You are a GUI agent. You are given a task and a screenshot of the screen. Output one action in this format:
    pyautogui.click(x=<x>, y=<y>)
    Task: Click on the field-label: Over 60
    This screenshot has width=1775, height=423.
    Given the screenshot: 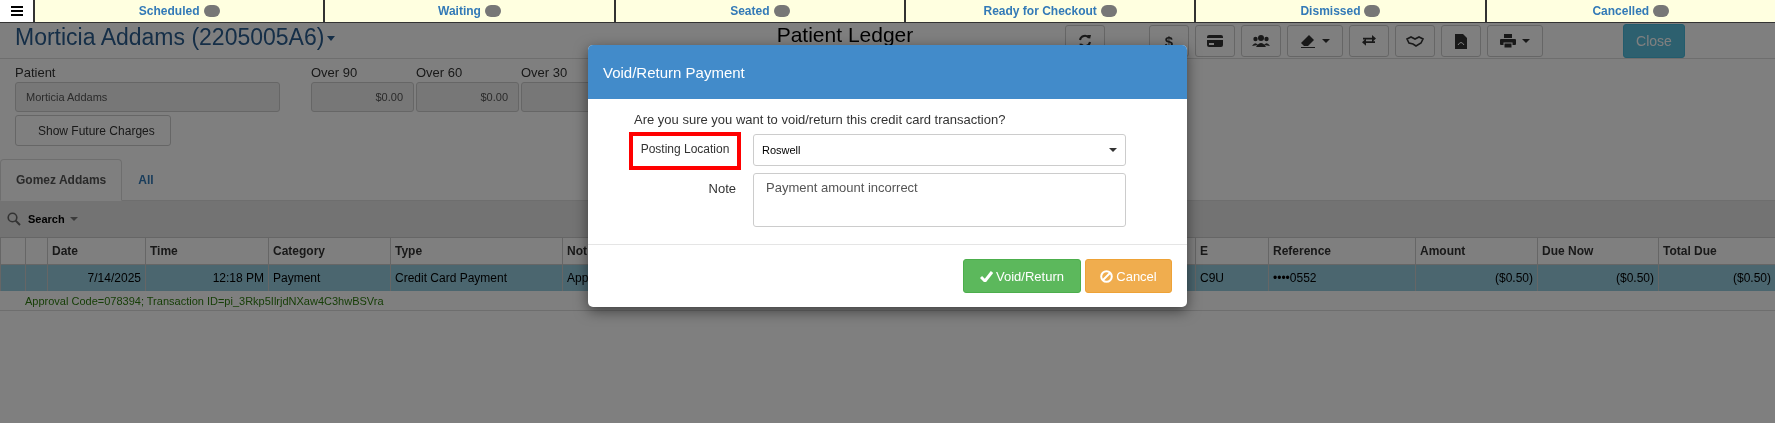 What is the action you would take?
    pyautogui.click(x=440, y=73)
    